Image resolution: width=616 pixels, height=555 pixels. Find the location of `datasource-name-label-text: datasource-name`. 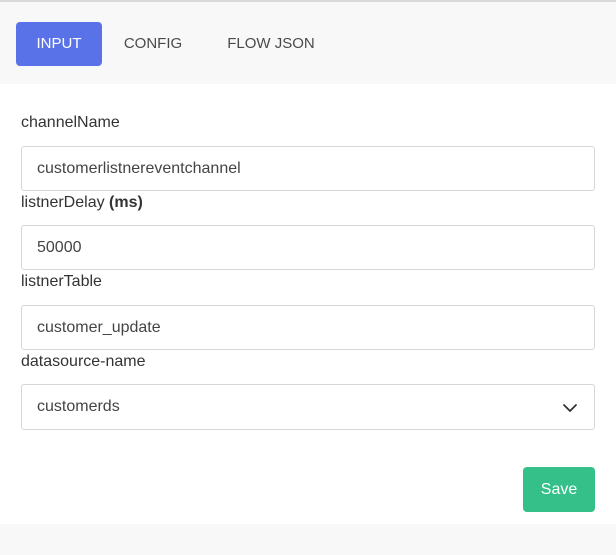

datasource-name-label-text: datasource-name is located at coordinates (83, 361).